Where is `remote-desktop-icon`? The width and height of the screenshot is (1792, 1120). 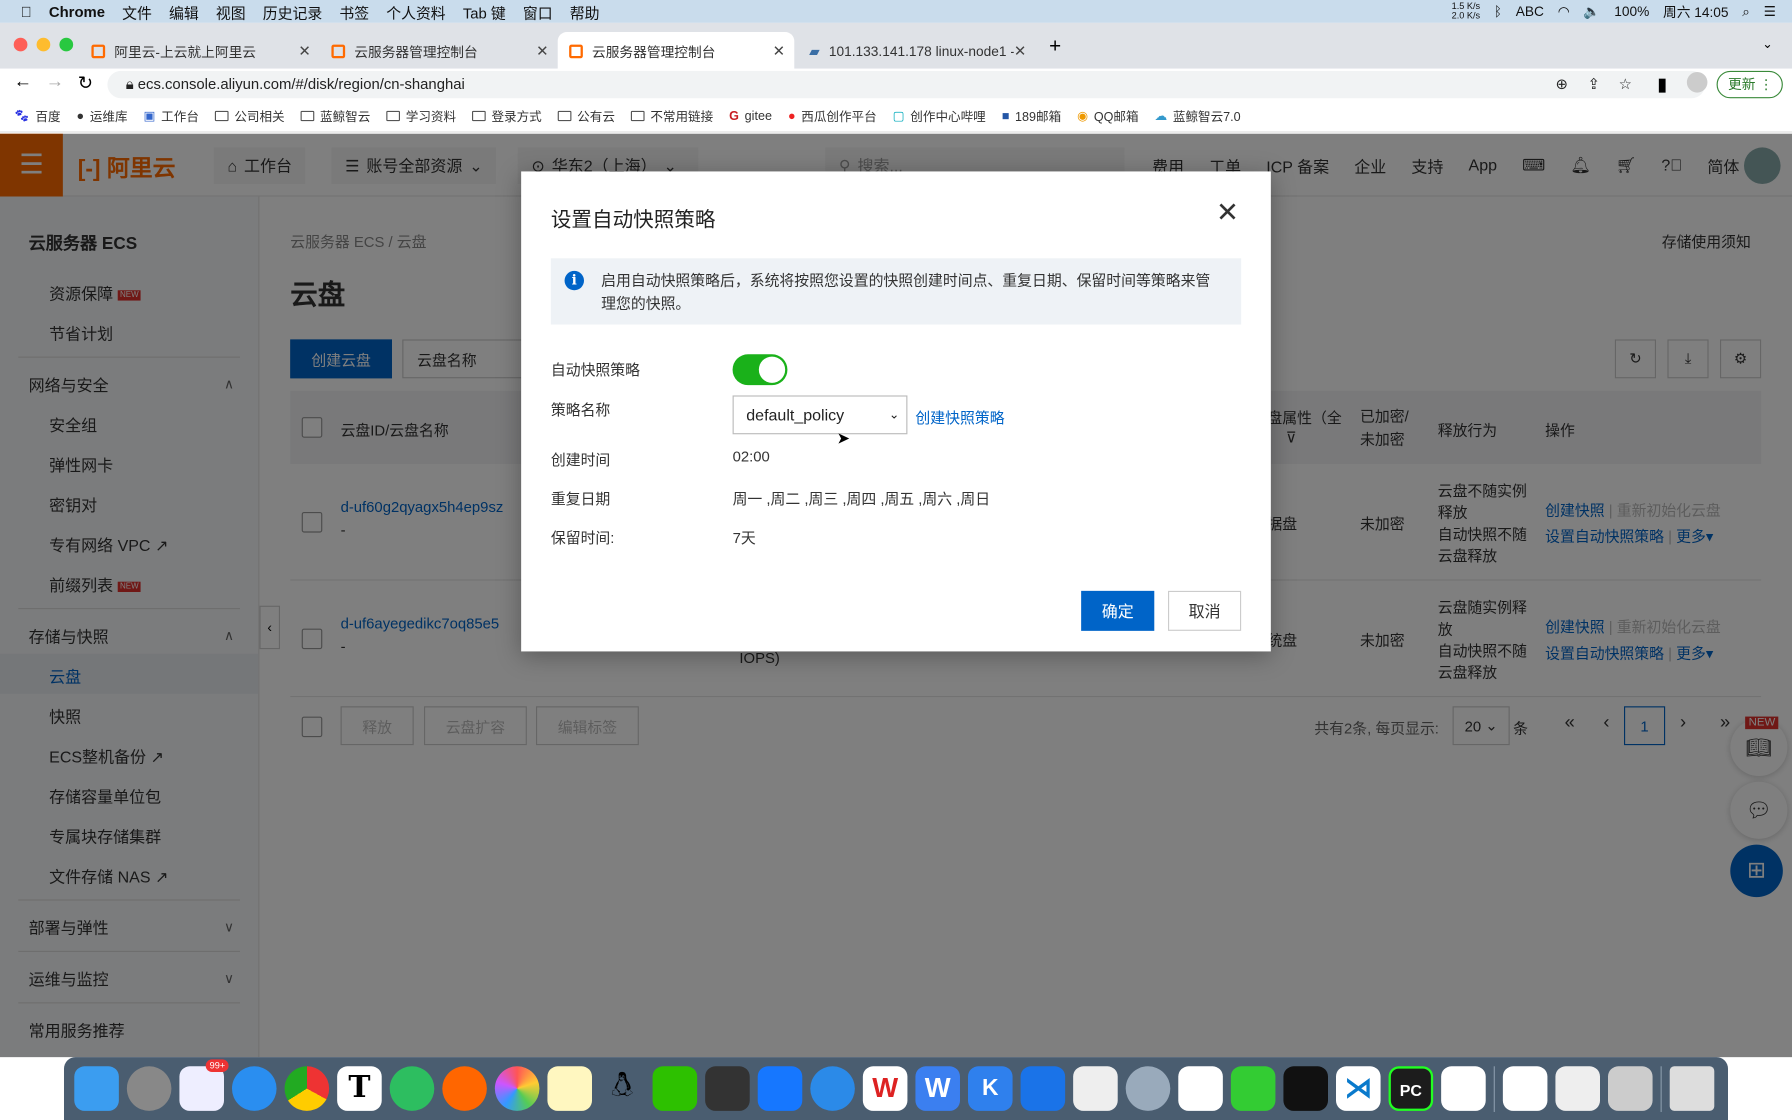
remote-desktop-icon is located at coordinates (832, 1088).